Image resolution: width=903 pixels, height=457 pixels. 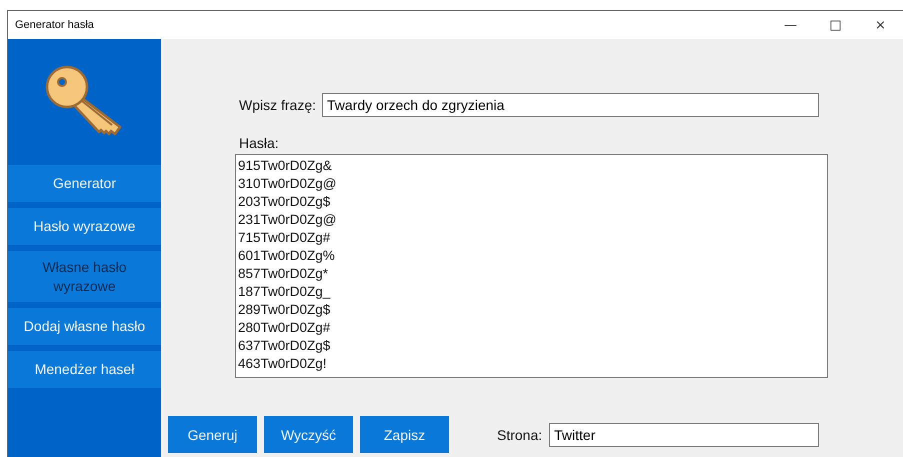 What do you see at coordinates (571, 105) in the screenshot?
I see `phrase-field: Twardy orzech do zgryzienia` at bounding box center [571, 105].